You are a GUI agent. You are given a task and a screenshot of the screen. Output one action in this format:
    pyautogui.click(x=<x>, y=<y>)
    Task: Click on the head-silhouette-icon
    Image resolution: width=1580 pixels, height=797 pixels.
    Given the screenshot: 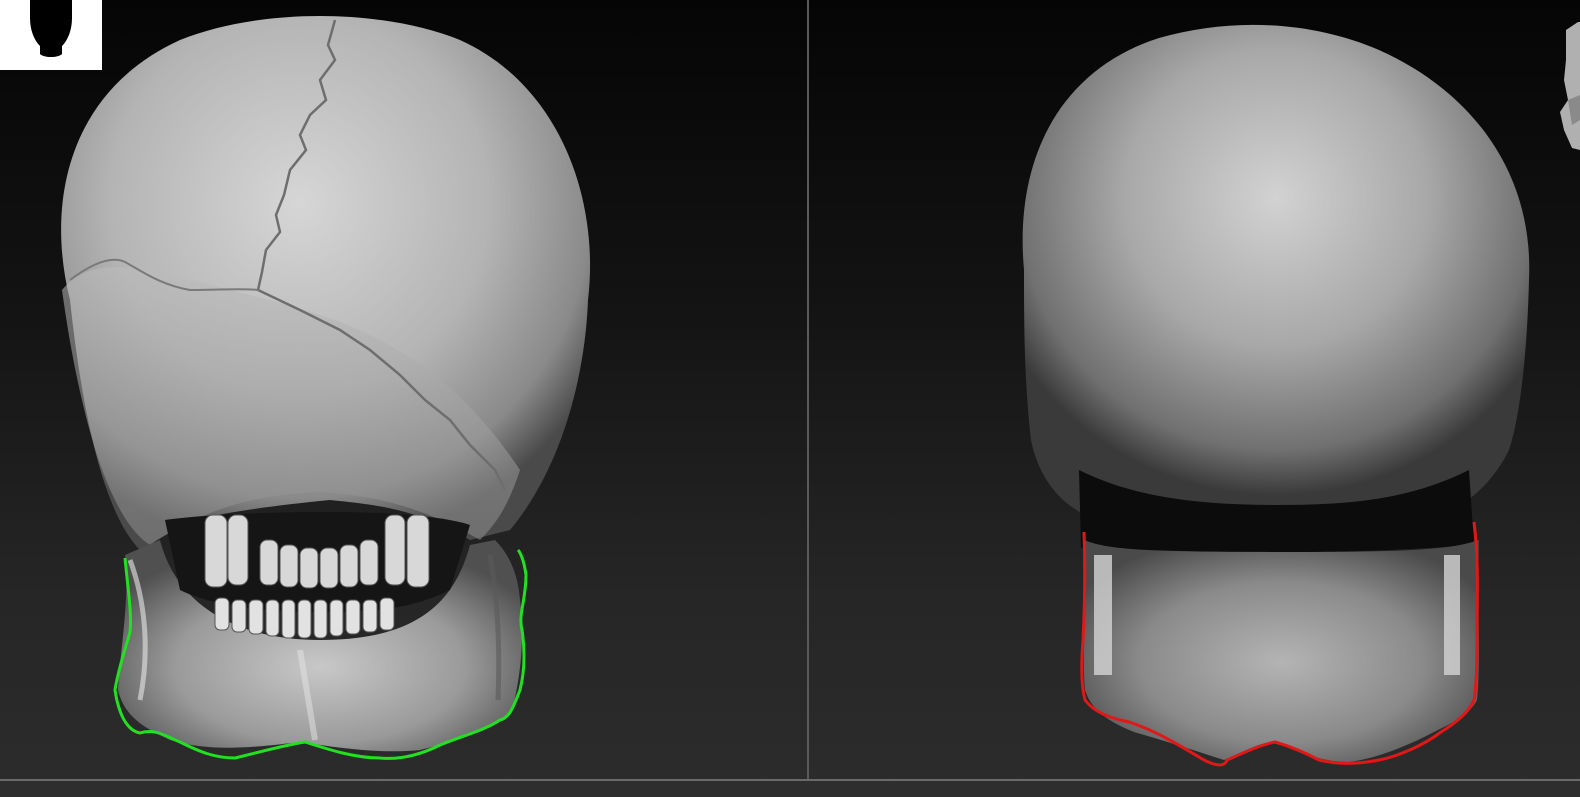 What is the action you would take?
    pyautogui.click(x=51, y=35)
    